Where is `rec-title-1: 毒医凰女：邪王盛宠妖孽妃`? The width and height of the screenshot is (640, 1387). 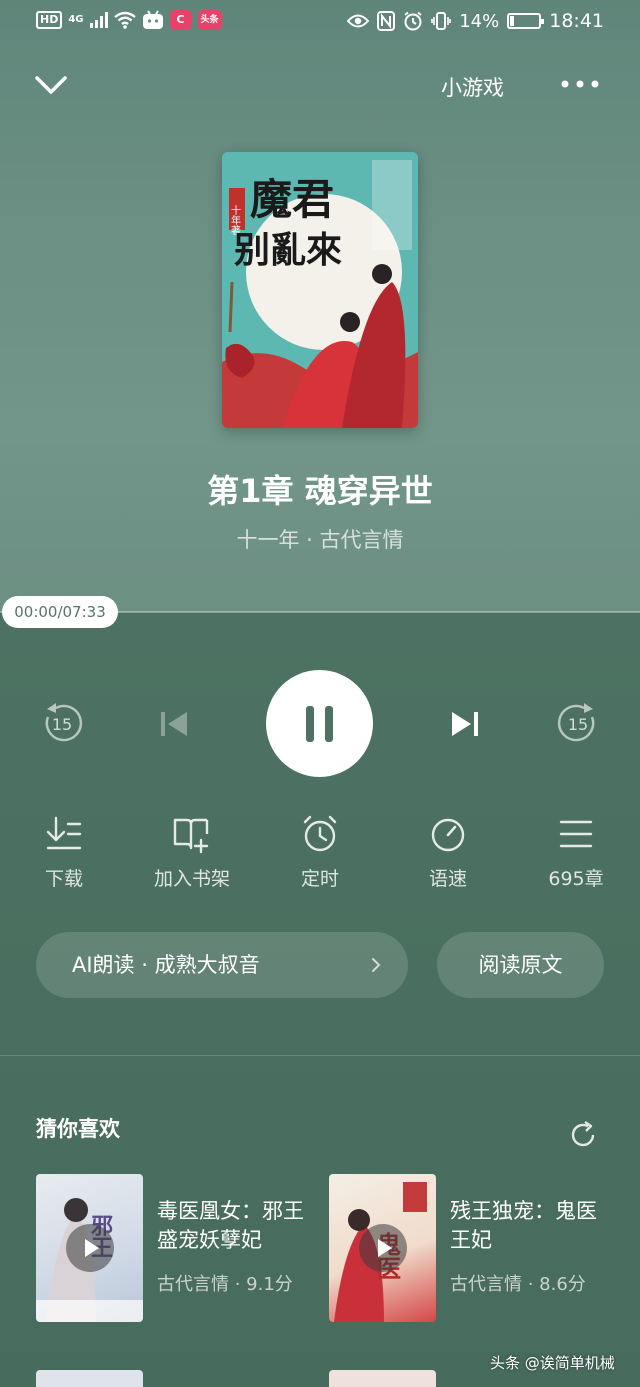 rec-title-1: 毒医凰女：邪王盛宠妖孽妃 is located at coordinates (237, 1226).